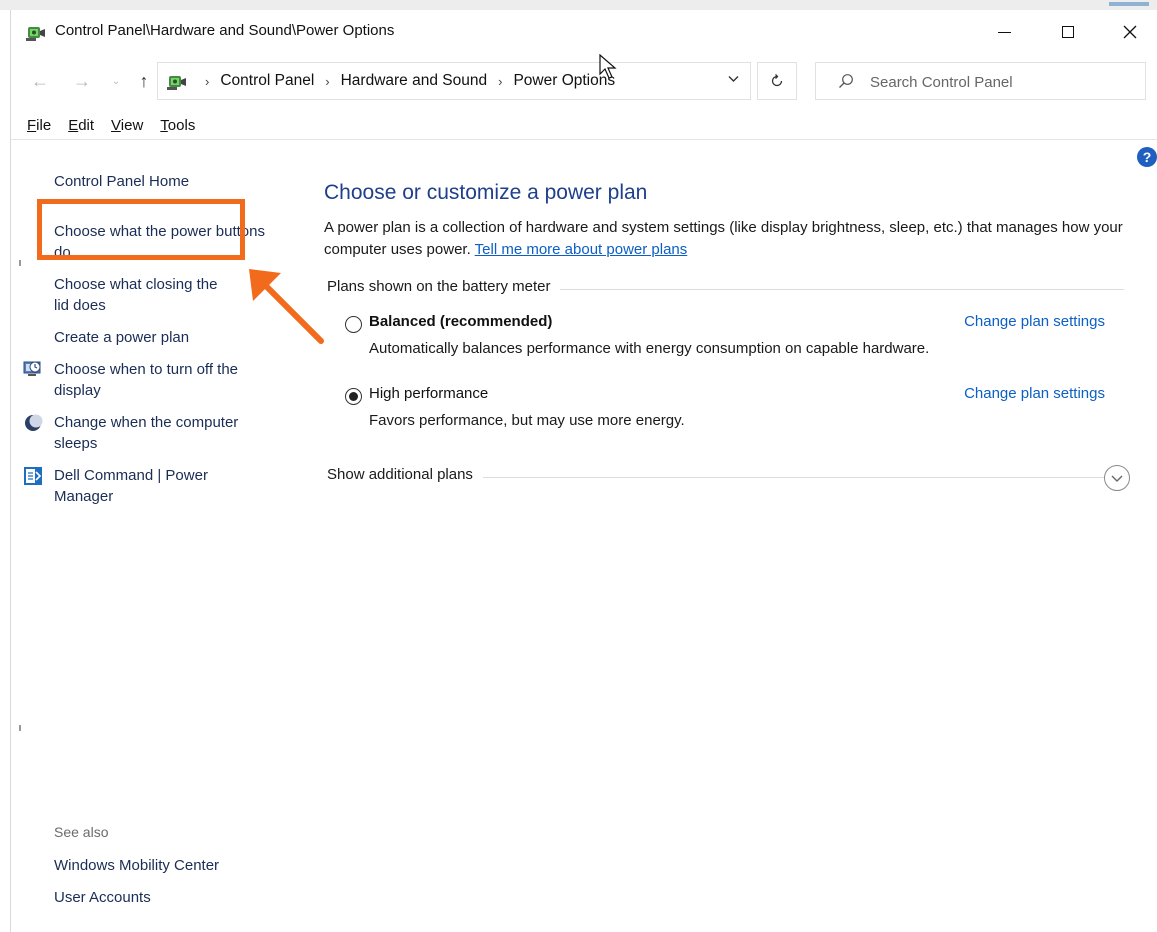 The height and width of the screenshot is (932, 1157). Describe the element at coordinates (428, 393) in the screenshot. I see `high-performance-plan-name: High performance` at that location.